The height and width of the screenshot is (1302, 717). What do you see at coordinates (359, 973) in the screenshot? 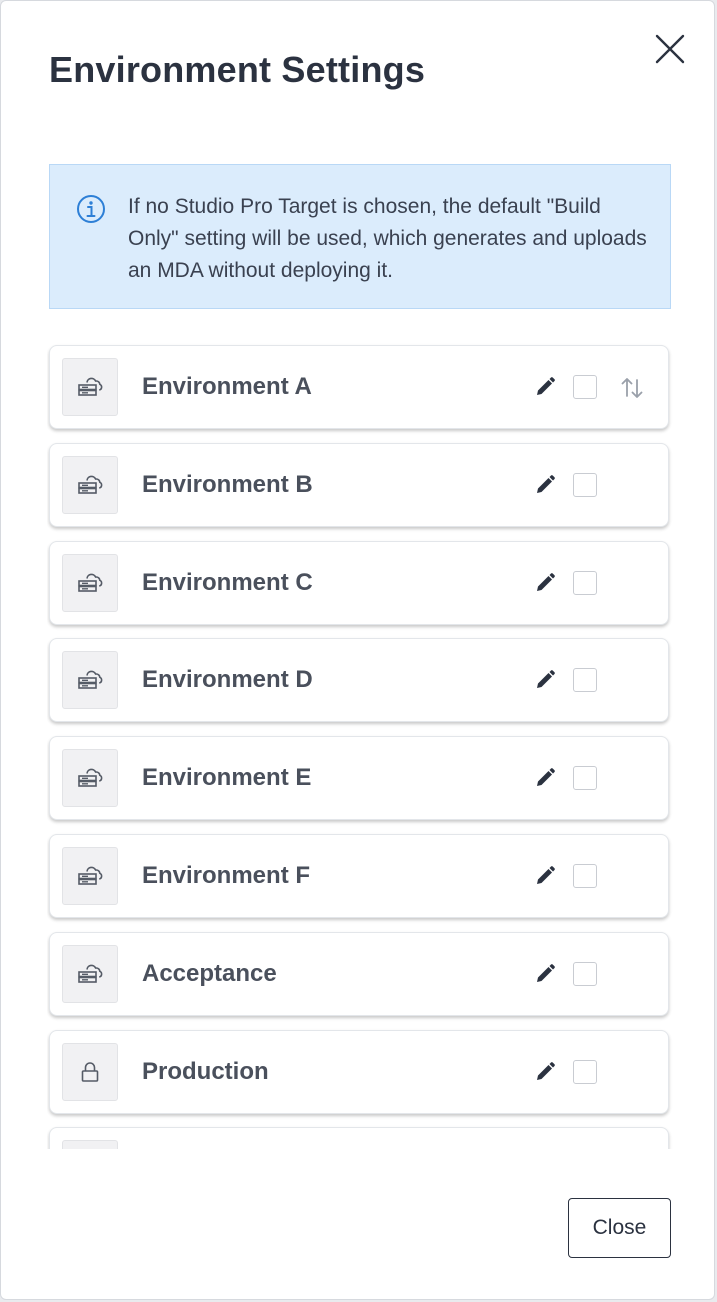
I see `environment-row: Acceptance` at bounding box center [359, 973].